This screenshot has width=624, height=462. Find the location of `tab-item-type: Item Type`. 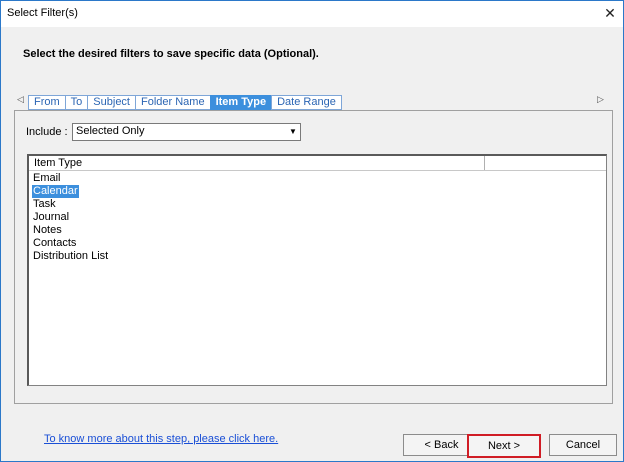

tab-item-type: Item Type is located at coordinates (240, 102).